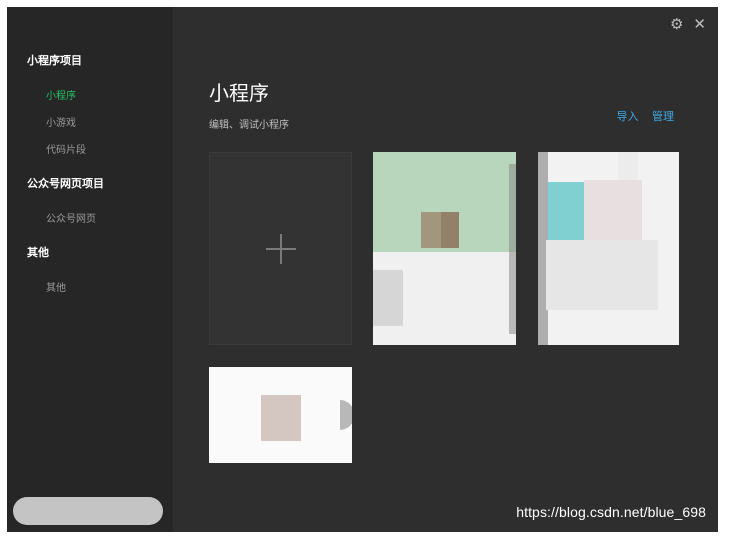 This screenshot has height=538, width=729. I want to click on sidebar-item-miniprogram: 小程序, so click(61, 94).